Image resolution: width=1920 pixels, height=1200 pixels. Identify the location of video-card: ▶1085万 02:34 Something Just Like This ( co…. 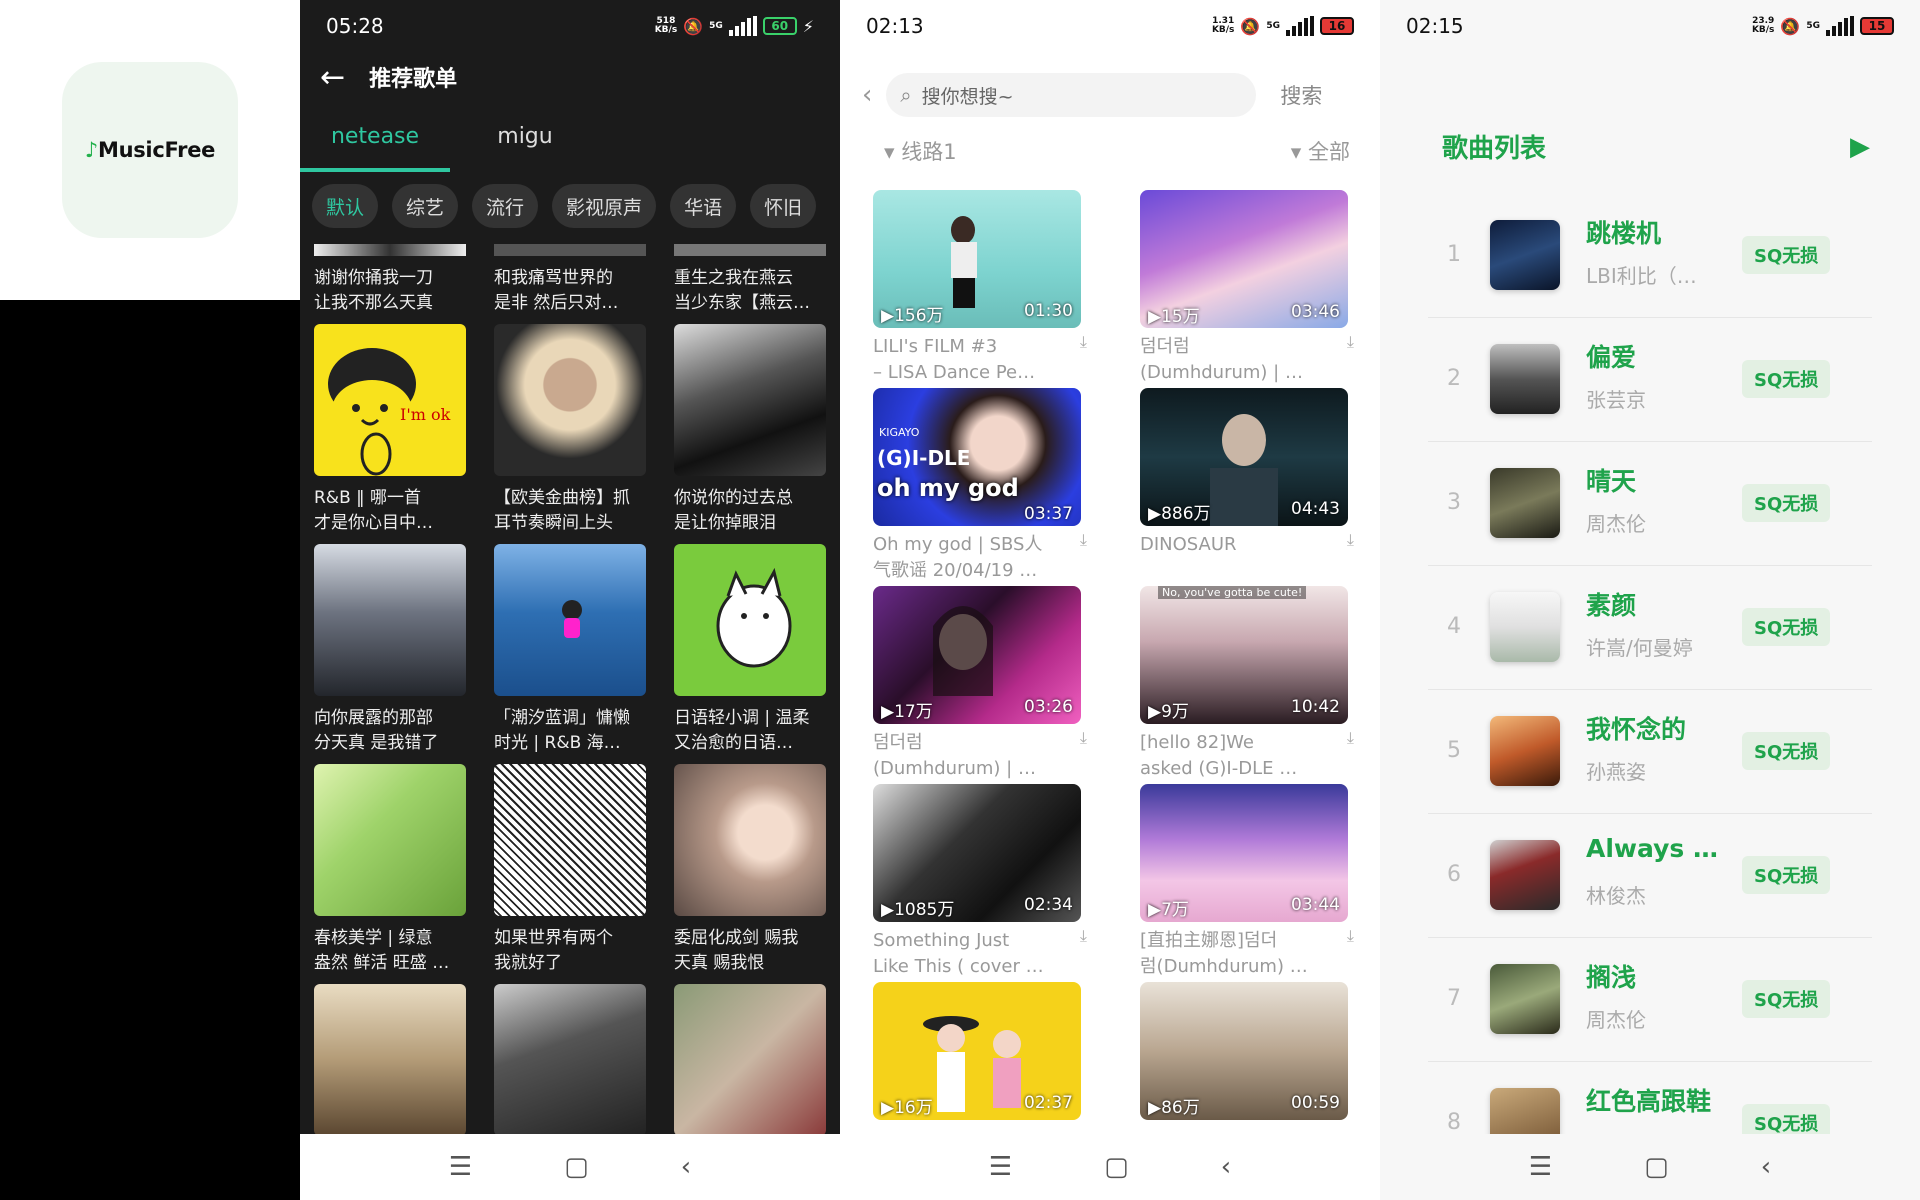
(980, 880).